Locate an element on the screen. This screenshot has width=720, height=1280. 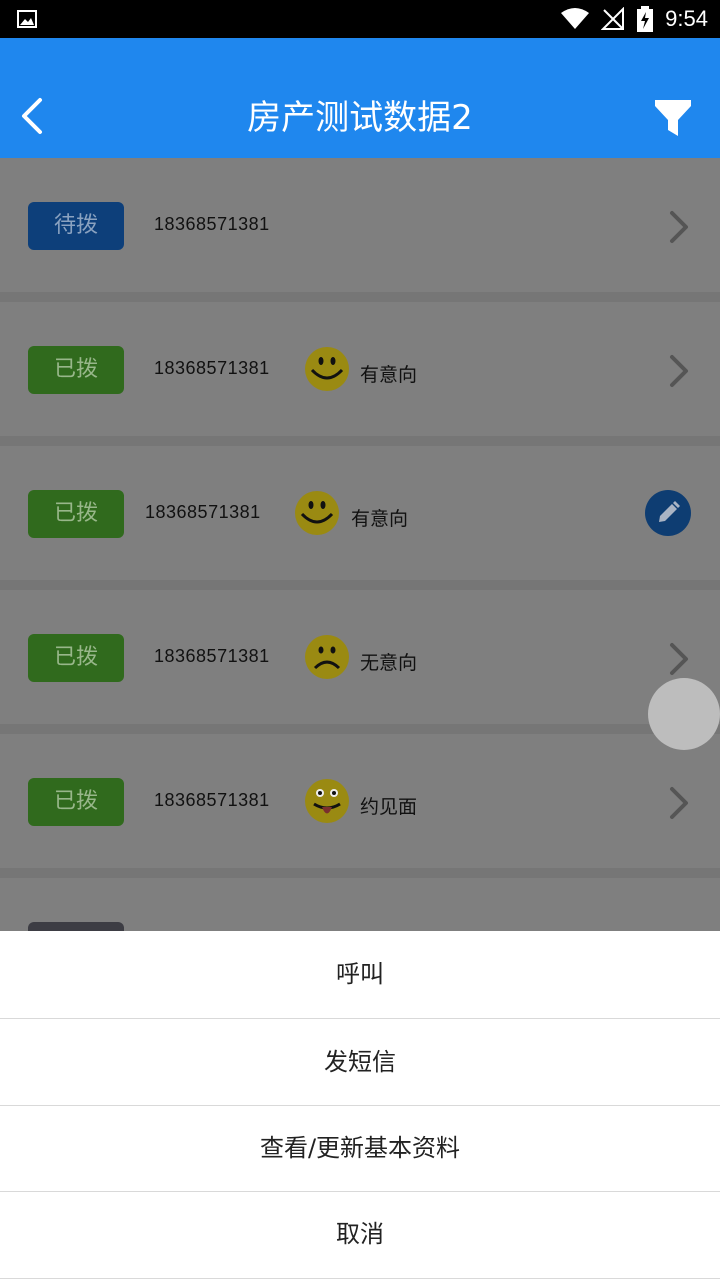
filter-icon is located at coordinates (673, 118).